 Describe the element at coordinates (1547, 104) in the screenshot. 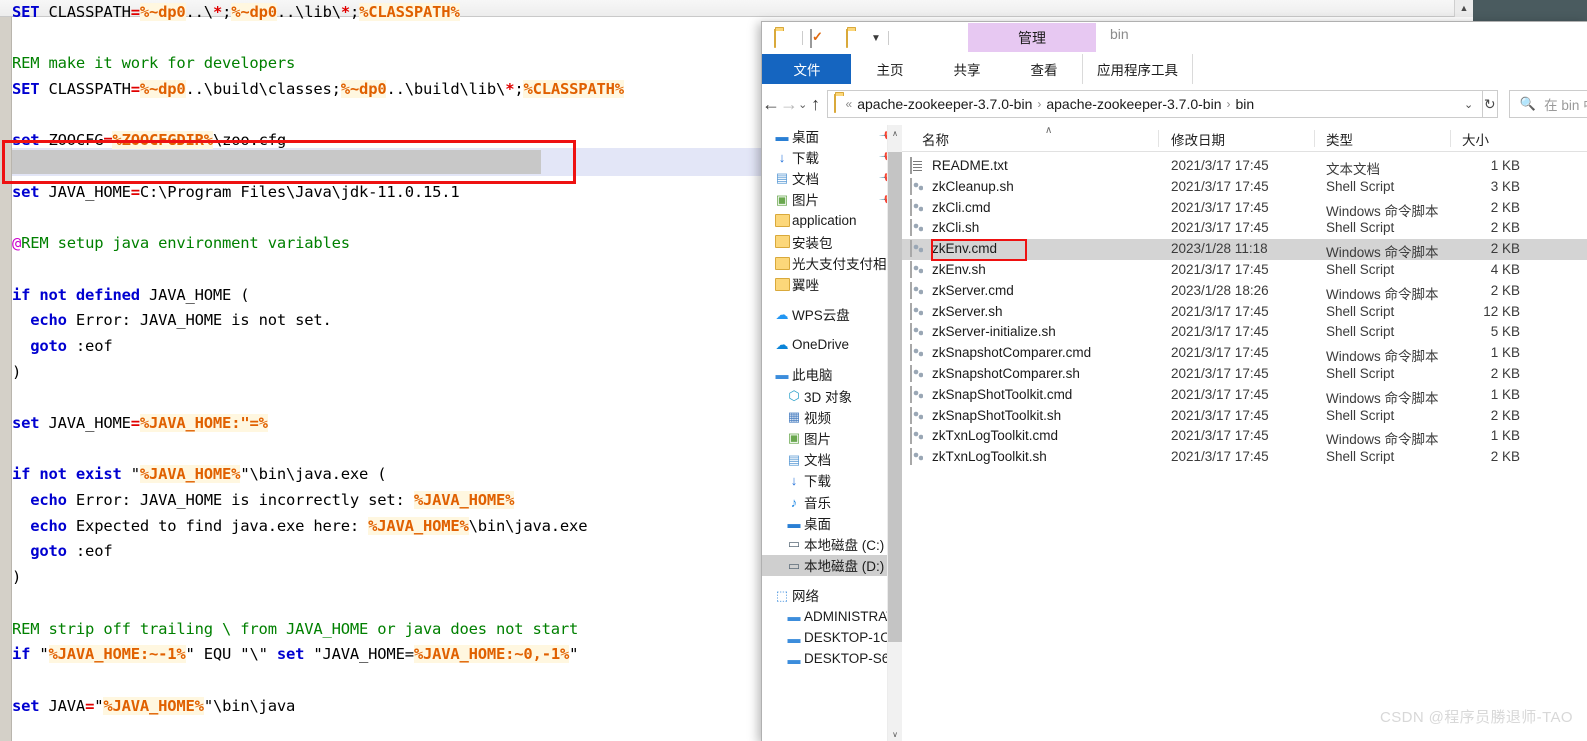

I see `search-input: 🔍 在 bin 中搜索` at that location.